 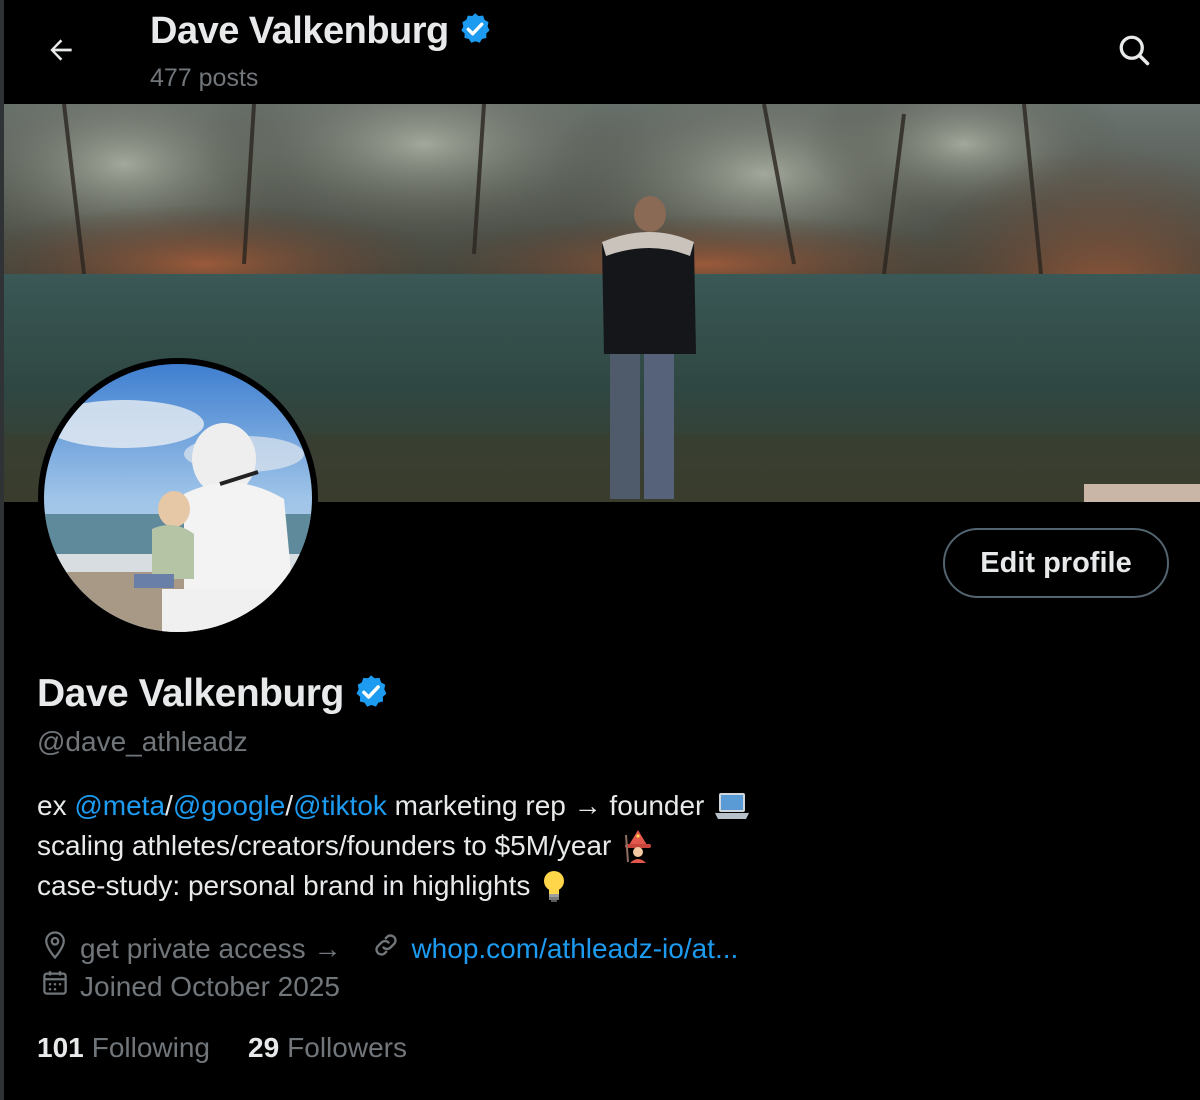 I want to click on wizard-icon, so click(x=638, y=846).